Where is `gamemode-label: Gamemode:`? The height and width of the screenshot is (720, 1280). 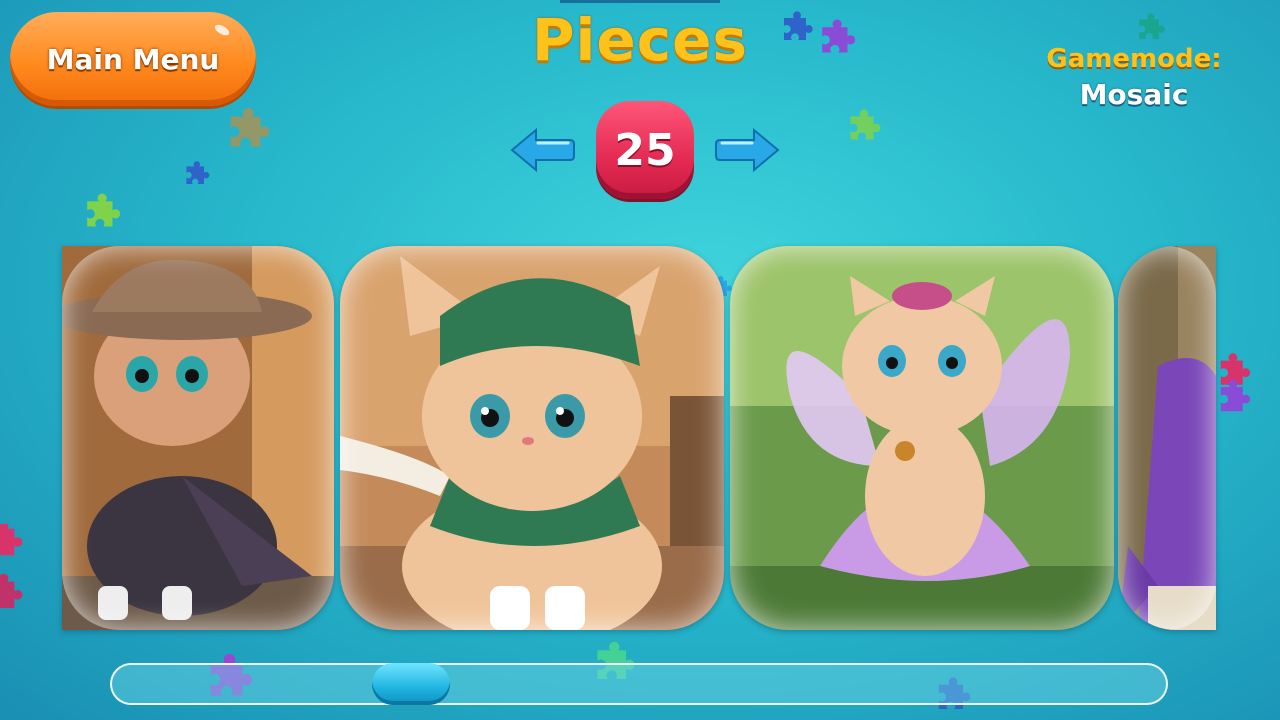 gamemode-label: Gamemode: is located at coordinates (1134, 59).